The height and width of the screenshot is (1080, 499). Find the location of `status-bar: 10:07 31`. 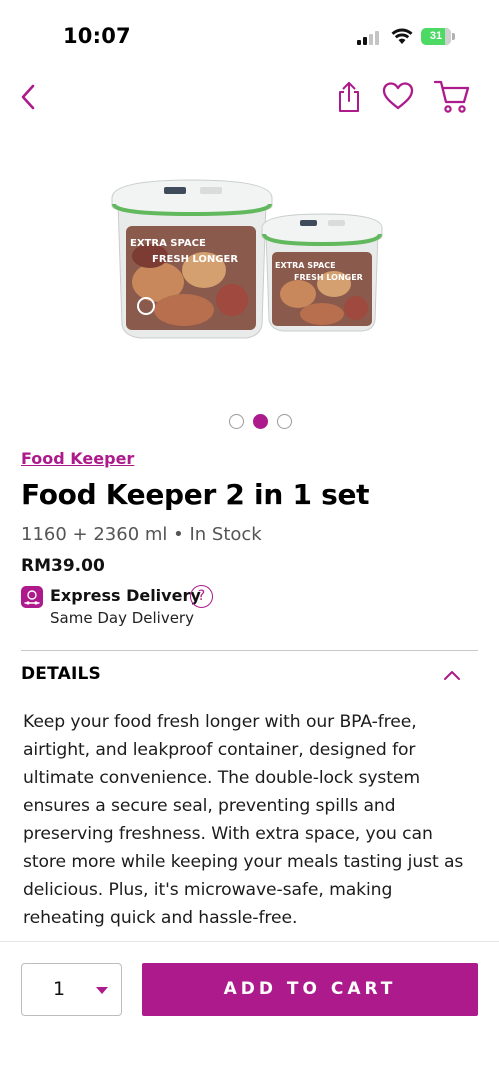

status-bar: 10:07 31 is located at coordinates (249, 35).